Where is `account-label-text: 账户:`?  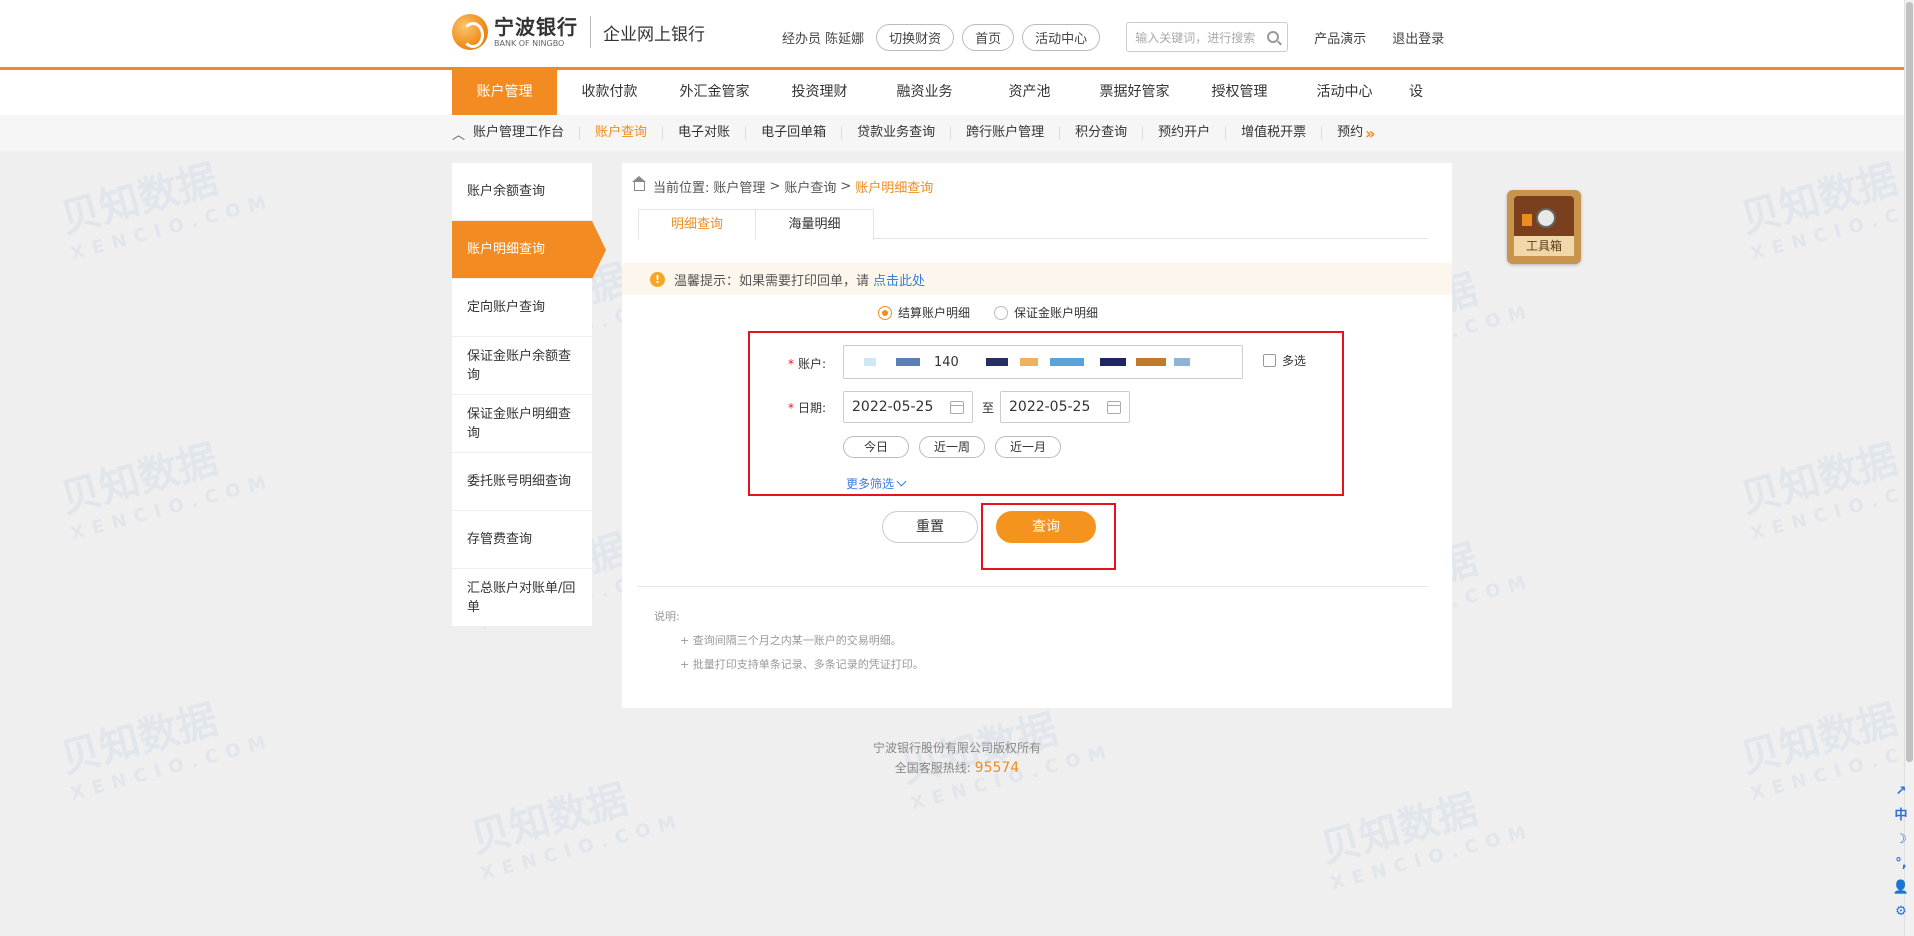
account-label-text: 账户: is located at coordinates (812, 364).